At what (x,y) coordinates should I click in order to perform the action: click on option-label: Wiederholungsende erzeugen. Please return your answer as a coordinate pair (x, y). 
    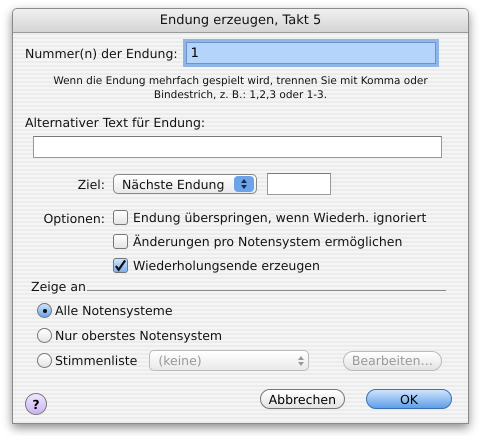
    Looking at the image, I should click on (226, 265).